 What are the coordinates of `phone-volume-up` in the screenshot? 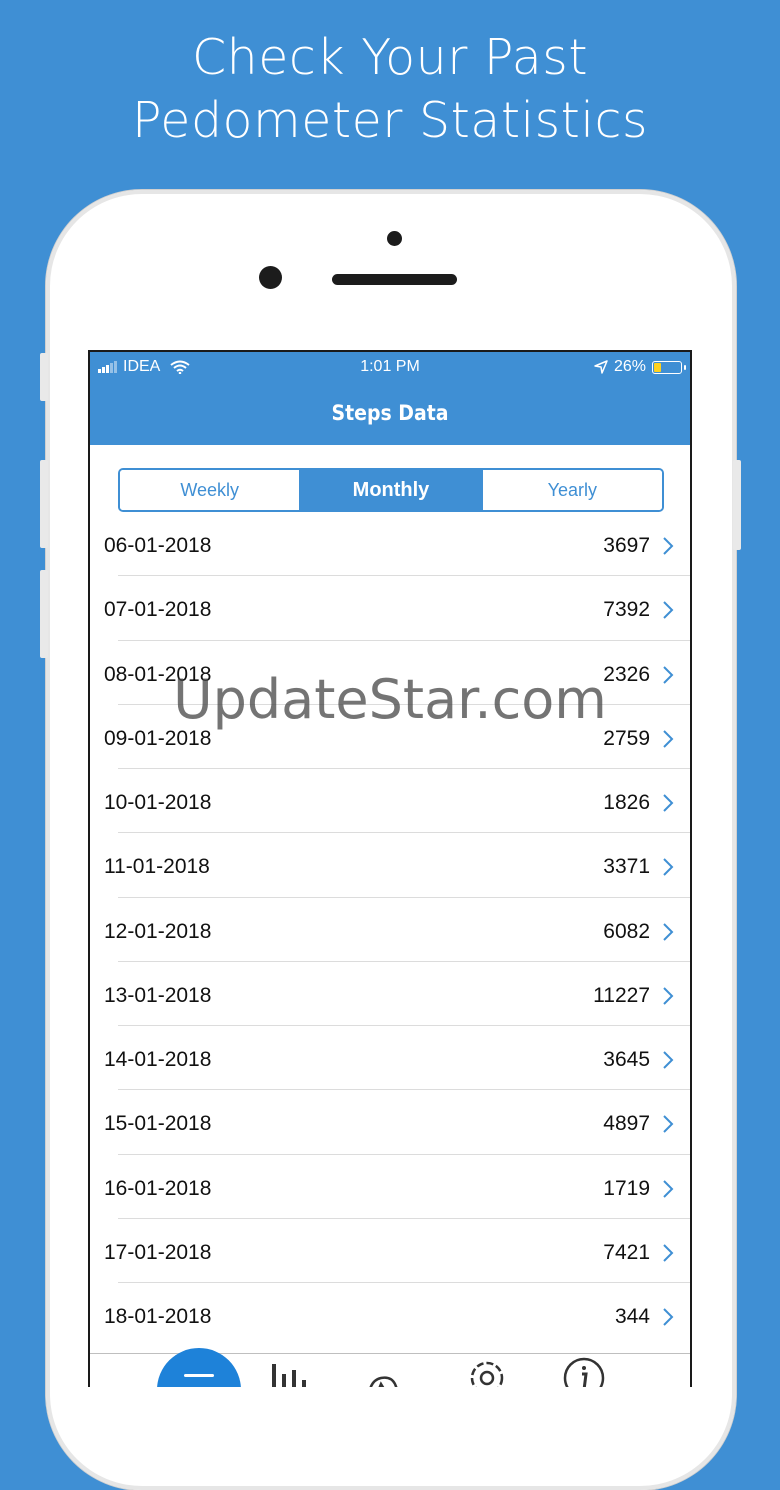 It's located at (44, 504).